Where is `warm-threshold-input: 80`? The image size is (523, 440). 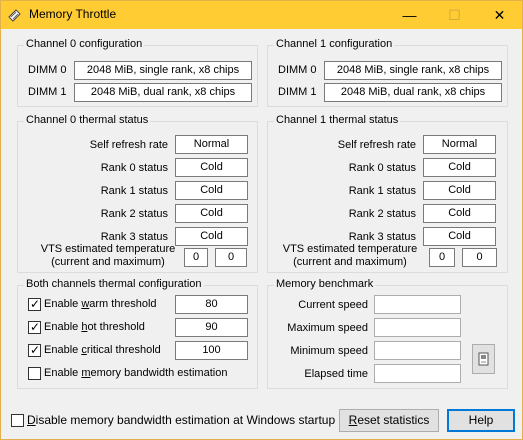
warm-threshold-input: 80 is located at coordinates (211, 304).